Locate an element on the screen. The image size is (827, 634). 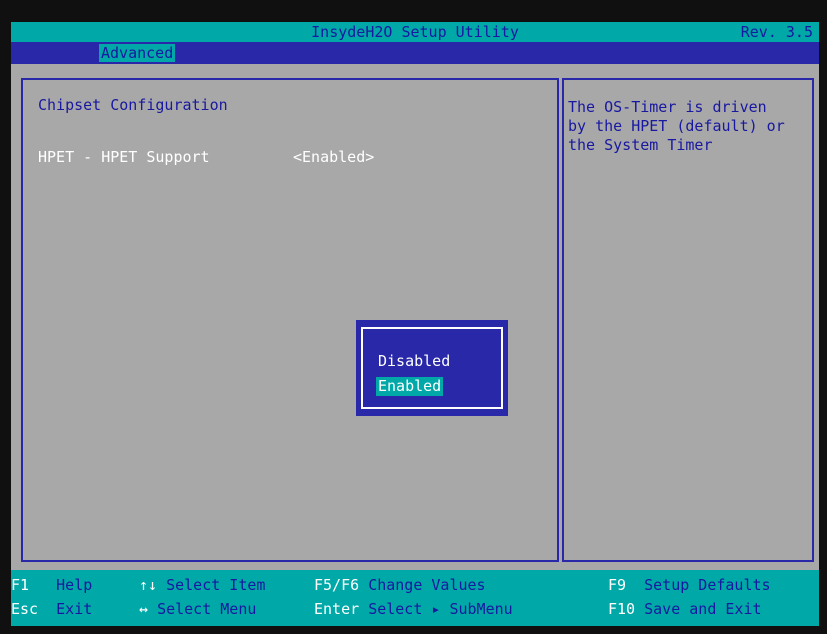
legend-enter-submenu: Enter Select ▸ SubMenu is located at coordinates (413, 609).